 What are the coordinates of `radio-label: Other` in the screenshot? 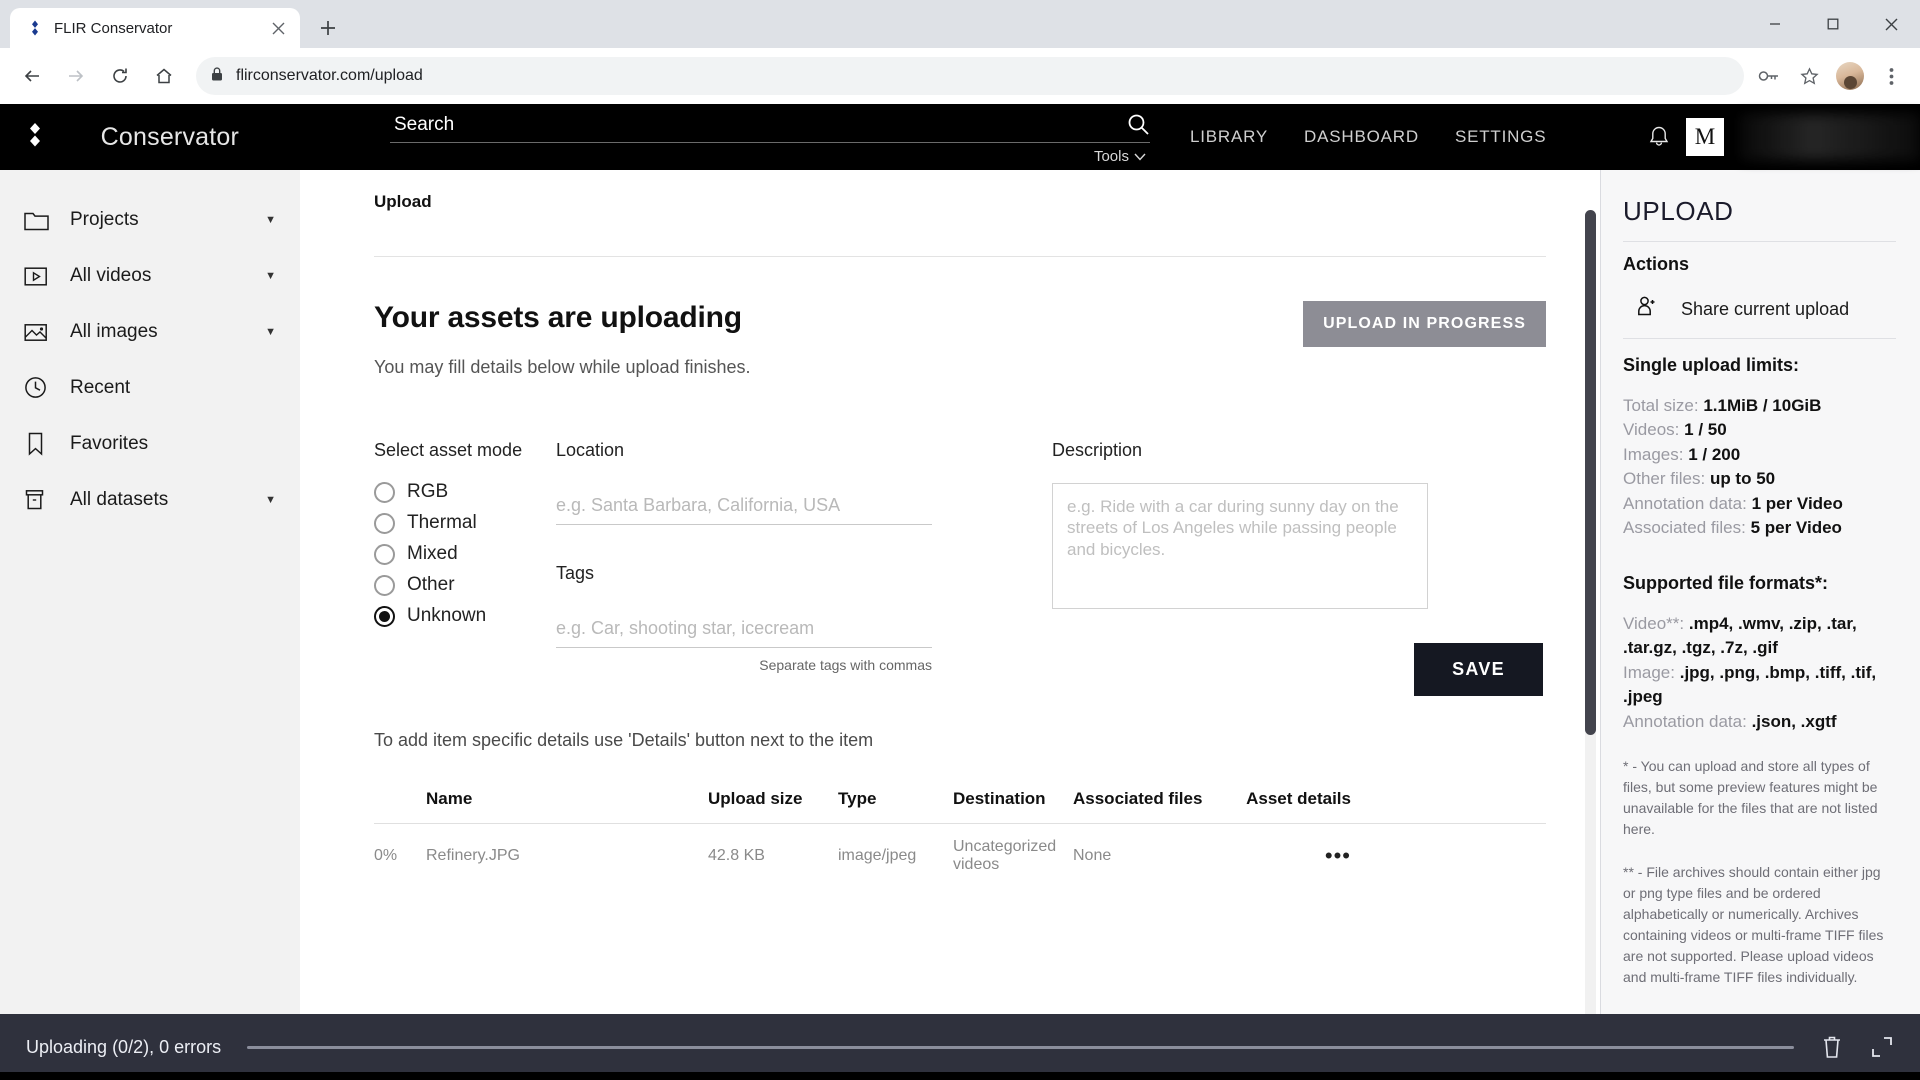 It's located at (431, 584).